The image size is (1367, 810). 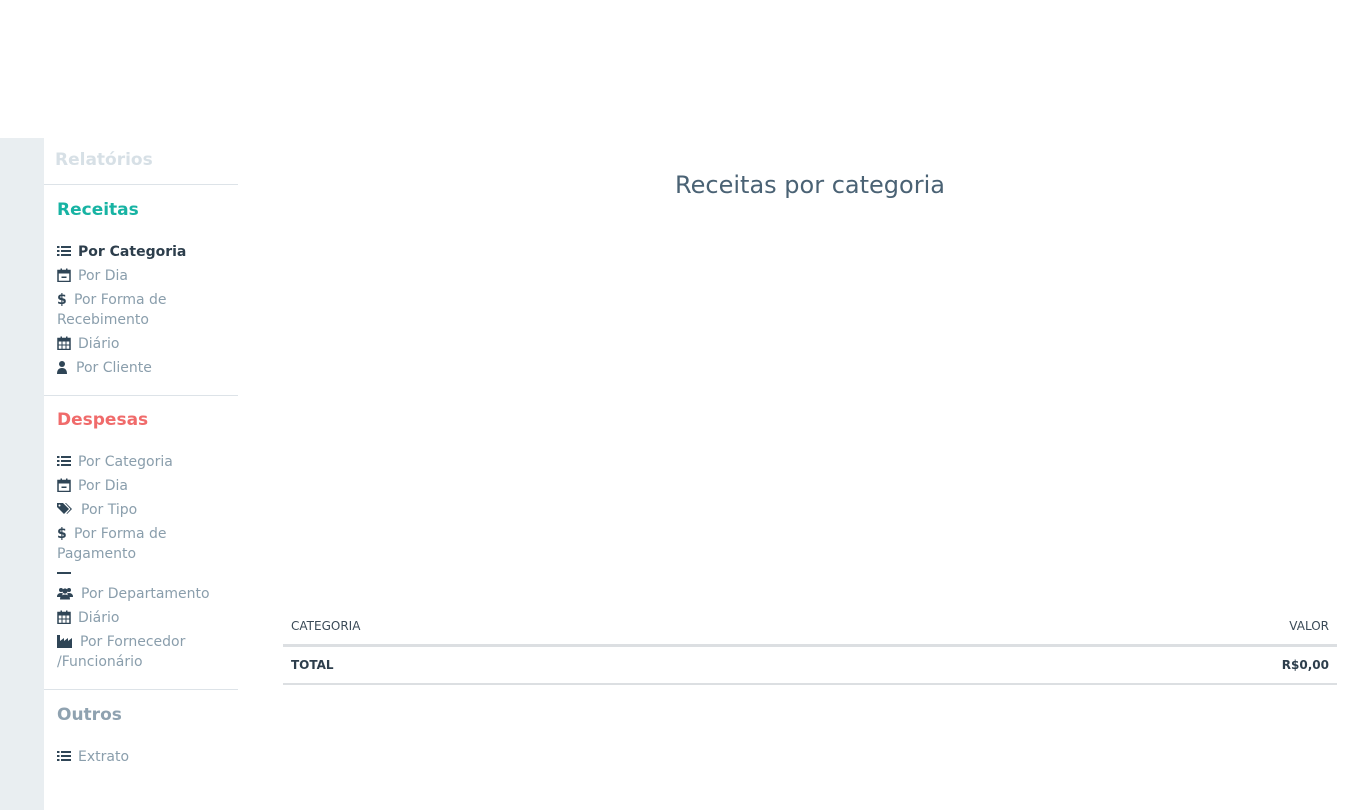 What do you see at coordinates (1309, 626) in the screenshot?
I see `column-header-valor: VALOR` at bounding box center [1309, 626].